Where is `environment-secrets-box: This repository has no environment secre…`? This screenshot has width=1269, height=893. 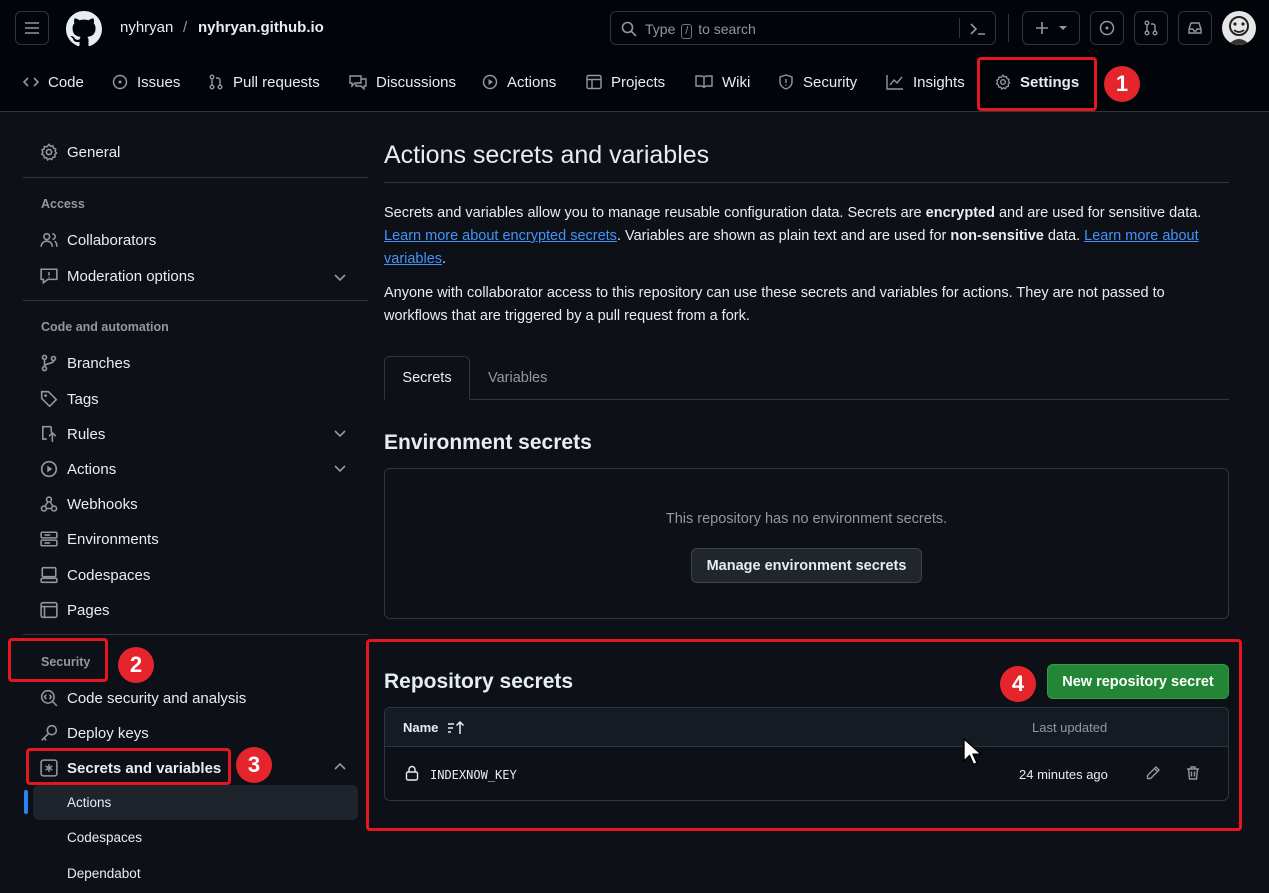 environment-secrets-box: This repository has no environment secre… is located at coordinates (806, 543).